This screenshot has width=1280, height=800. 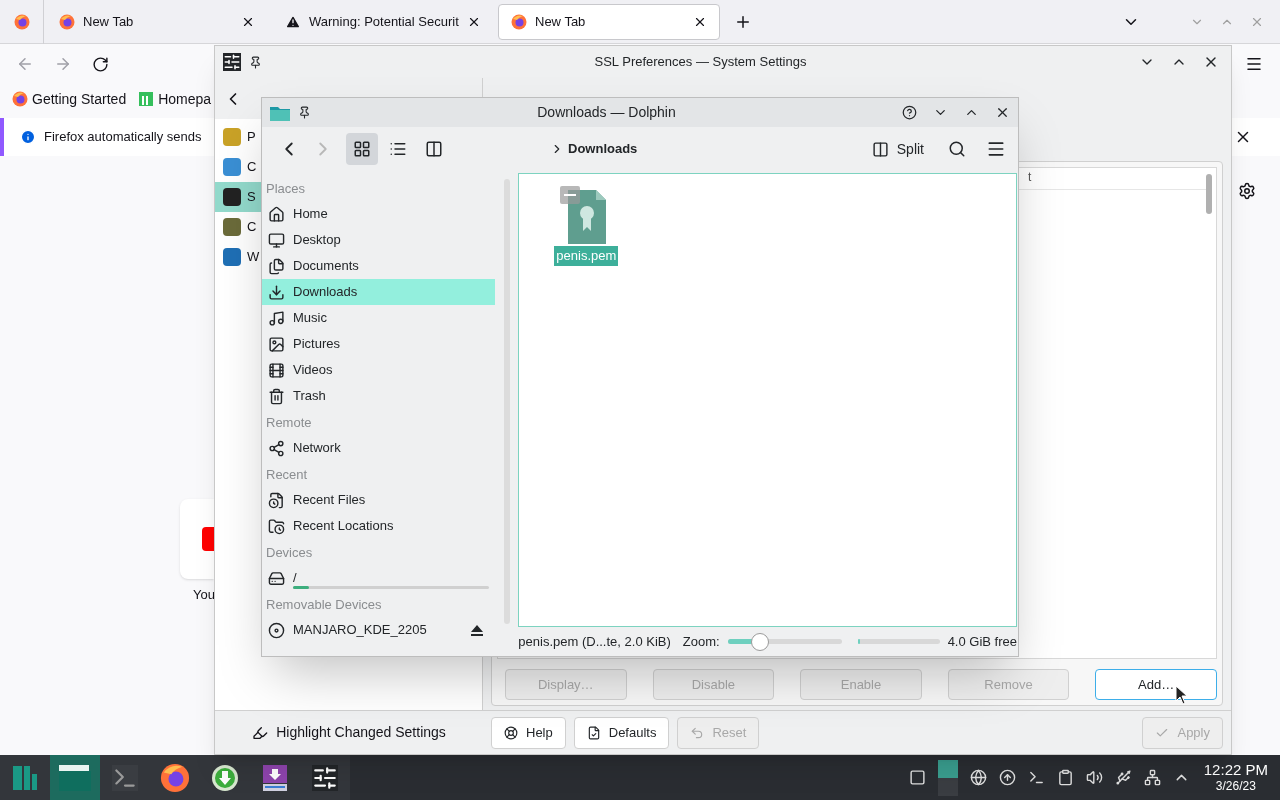 What do you see at coordinates (1030, 177) in the screenshot?
I see `column-header: t` at bounding box center [1030, 177].